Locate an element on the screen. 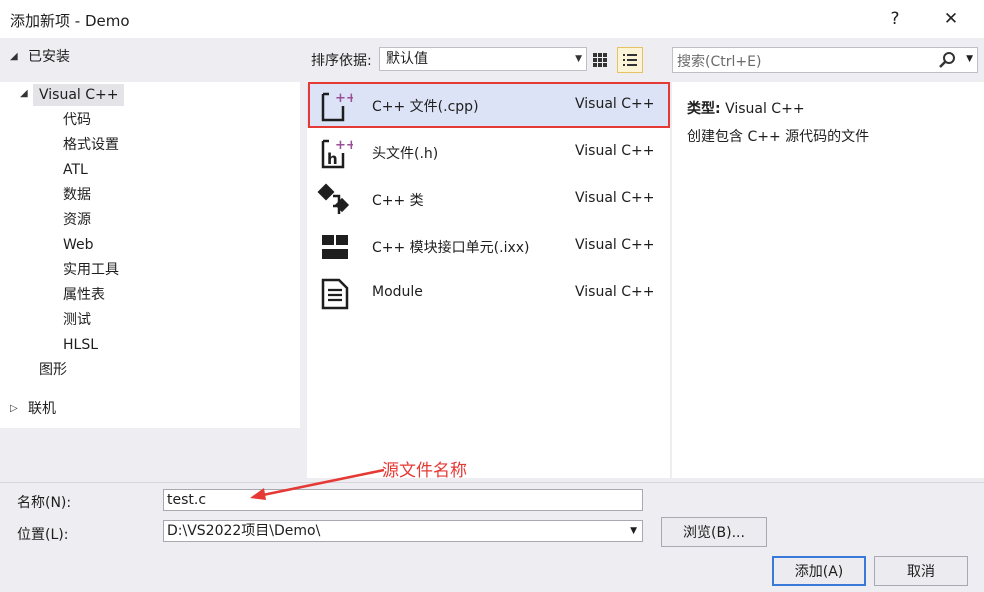 The height and width of the screenshot is (592, 984). search-placeholder: 搜索(Ctrl+E) is located at coordinates (719, 62).